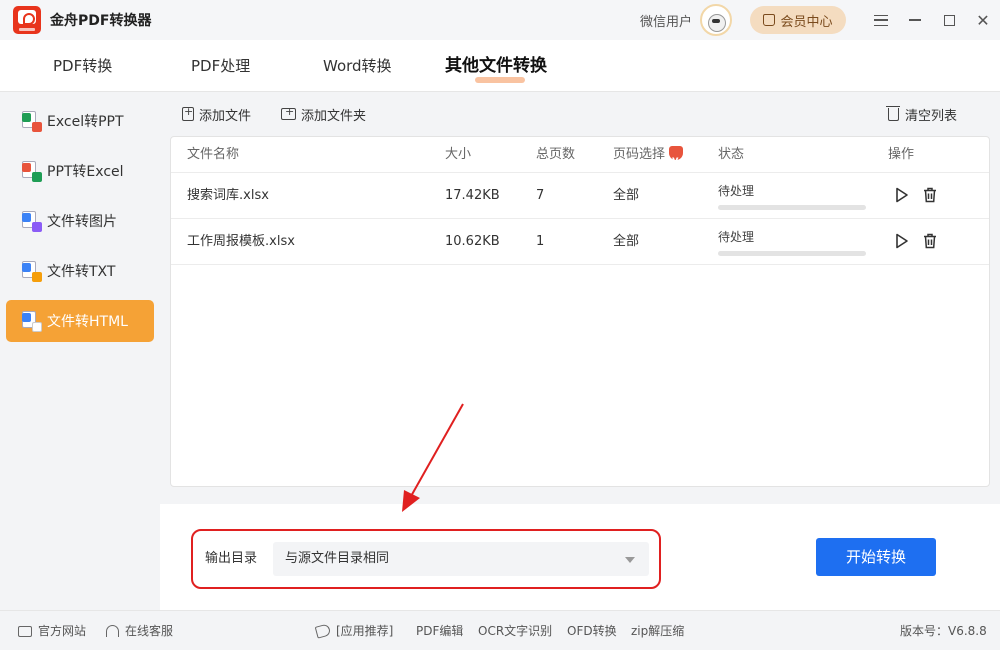 This screenshot has height=650, width=1000. Describe the element at coordinates (228, 195) in the screenshot. I see `file-name: 搜索词库.xlsx` at that location.